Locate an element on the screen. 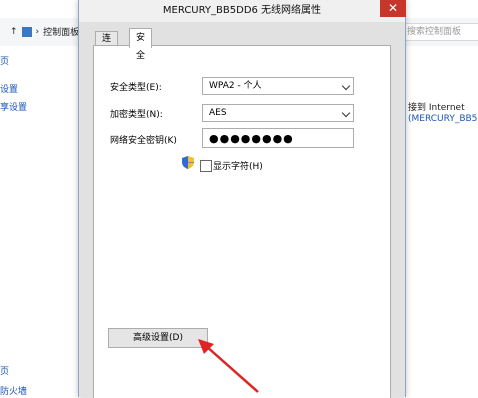 The image size is (478, 398). search-input: 搜索控制面板 is located at coordinates (441, 32).